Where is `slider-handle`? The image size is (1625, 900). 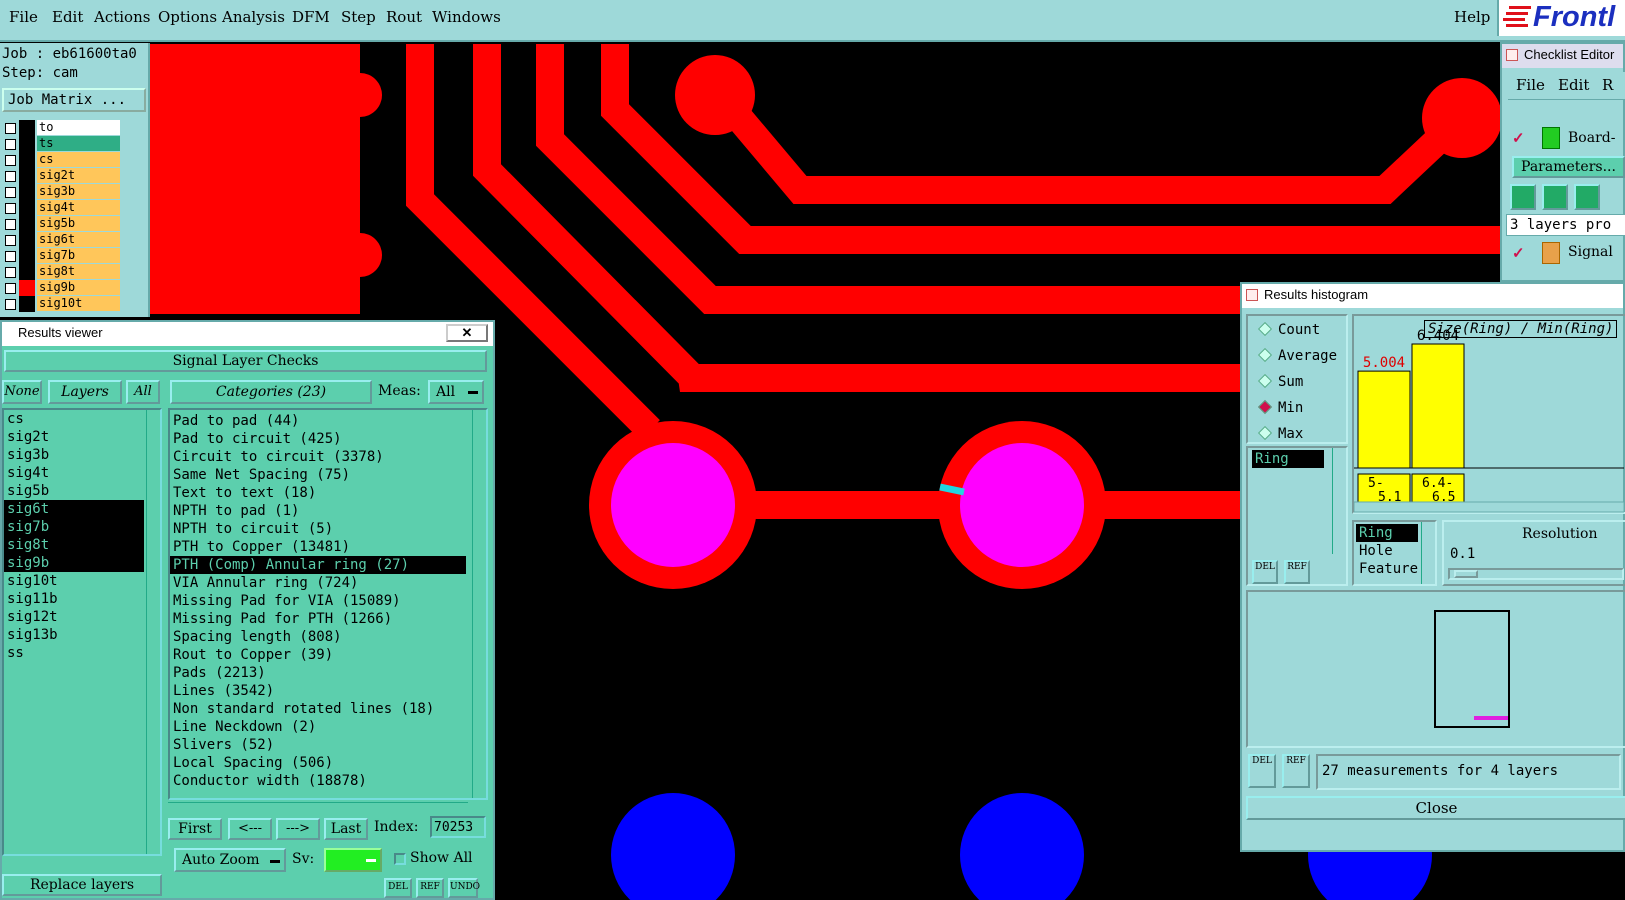 slider-handle is located at coordinates (1466, 574).